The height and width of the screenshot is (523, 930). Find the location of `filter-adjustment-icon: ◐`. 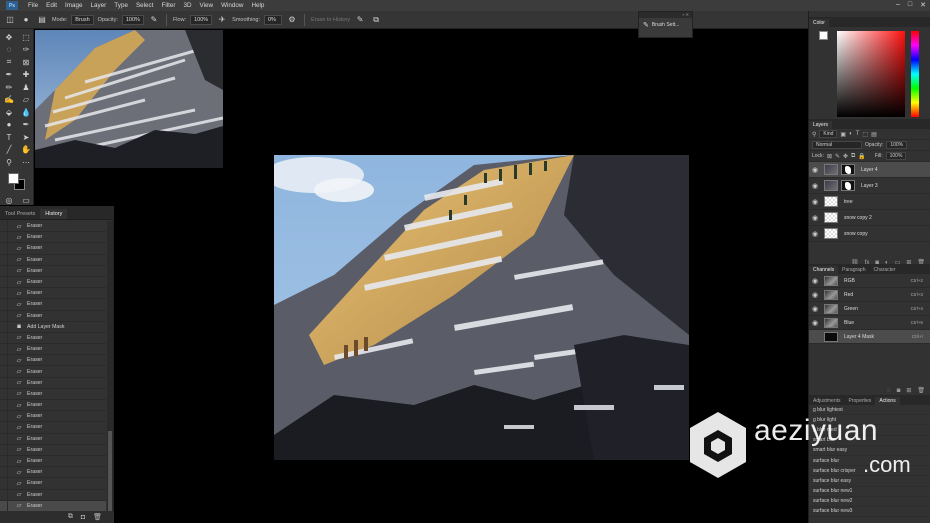

filter-adjustment-icon: ◐ is located at coordinates (851, 134).